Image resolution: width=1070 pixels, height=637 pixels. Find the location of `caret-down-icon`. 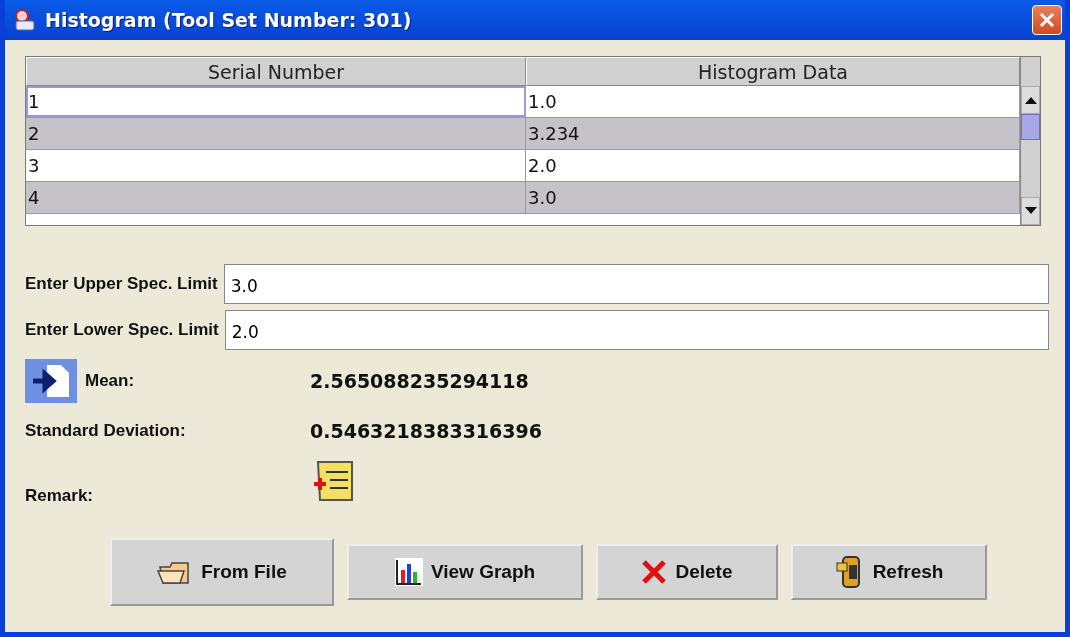

caret-down-icon is located at coordinates (1030, 211).